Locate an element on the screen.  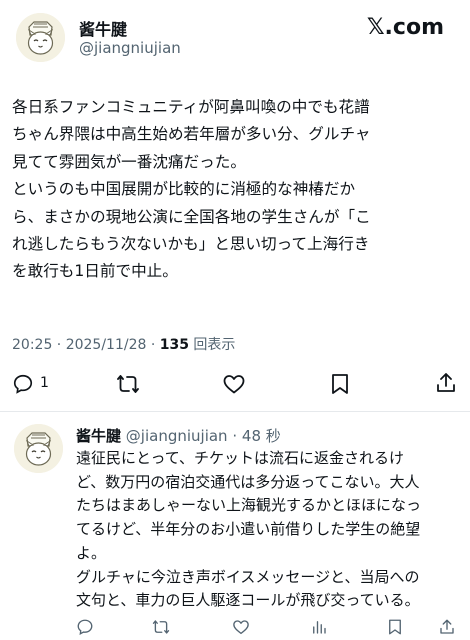
tweet-meta: 20:25 · 2025/11/28 · 135 回表示 is located at coordinates (123, 344).